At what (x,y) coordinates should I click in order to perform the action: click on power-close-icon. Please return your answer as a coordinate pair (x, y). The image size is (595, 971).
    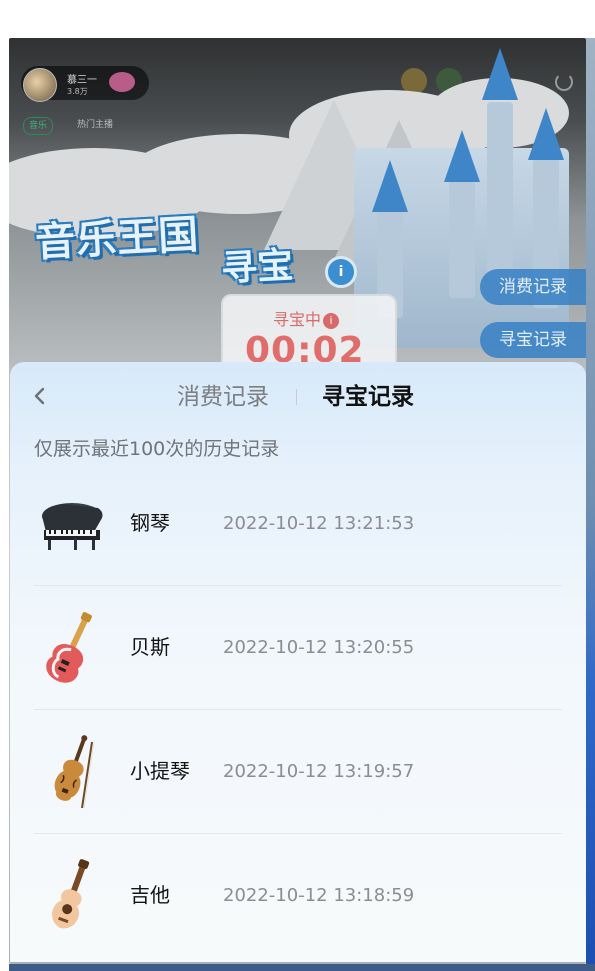
    Looking at the image, I should click on (564, 82).